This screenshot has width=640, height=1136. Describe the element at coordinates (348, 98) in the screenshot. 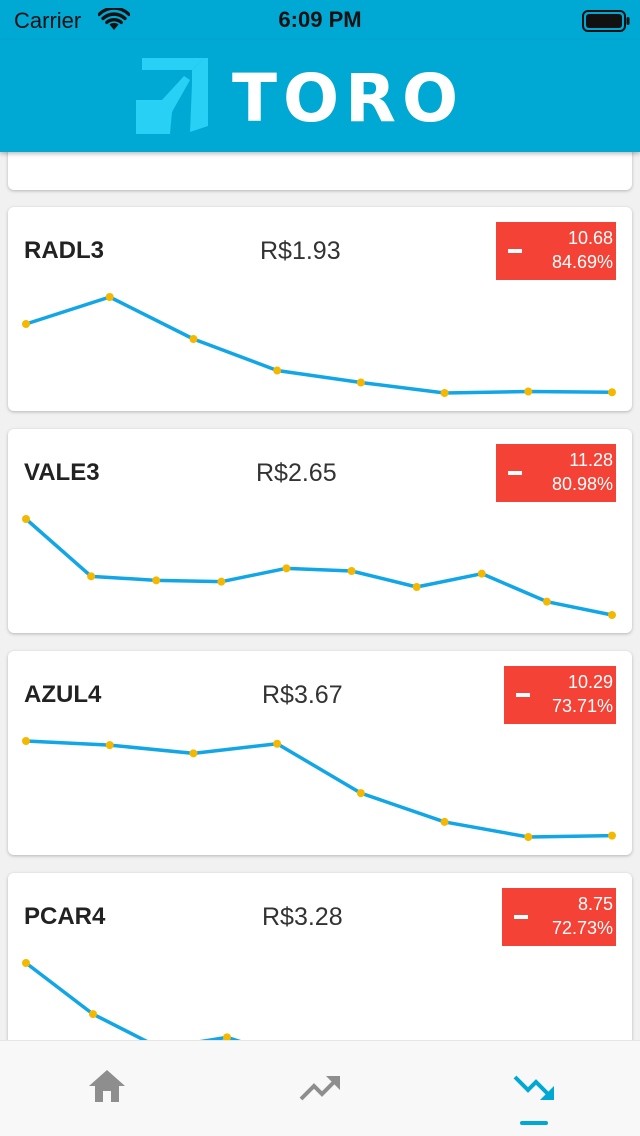

I see `logo-text: TORO` at that location.